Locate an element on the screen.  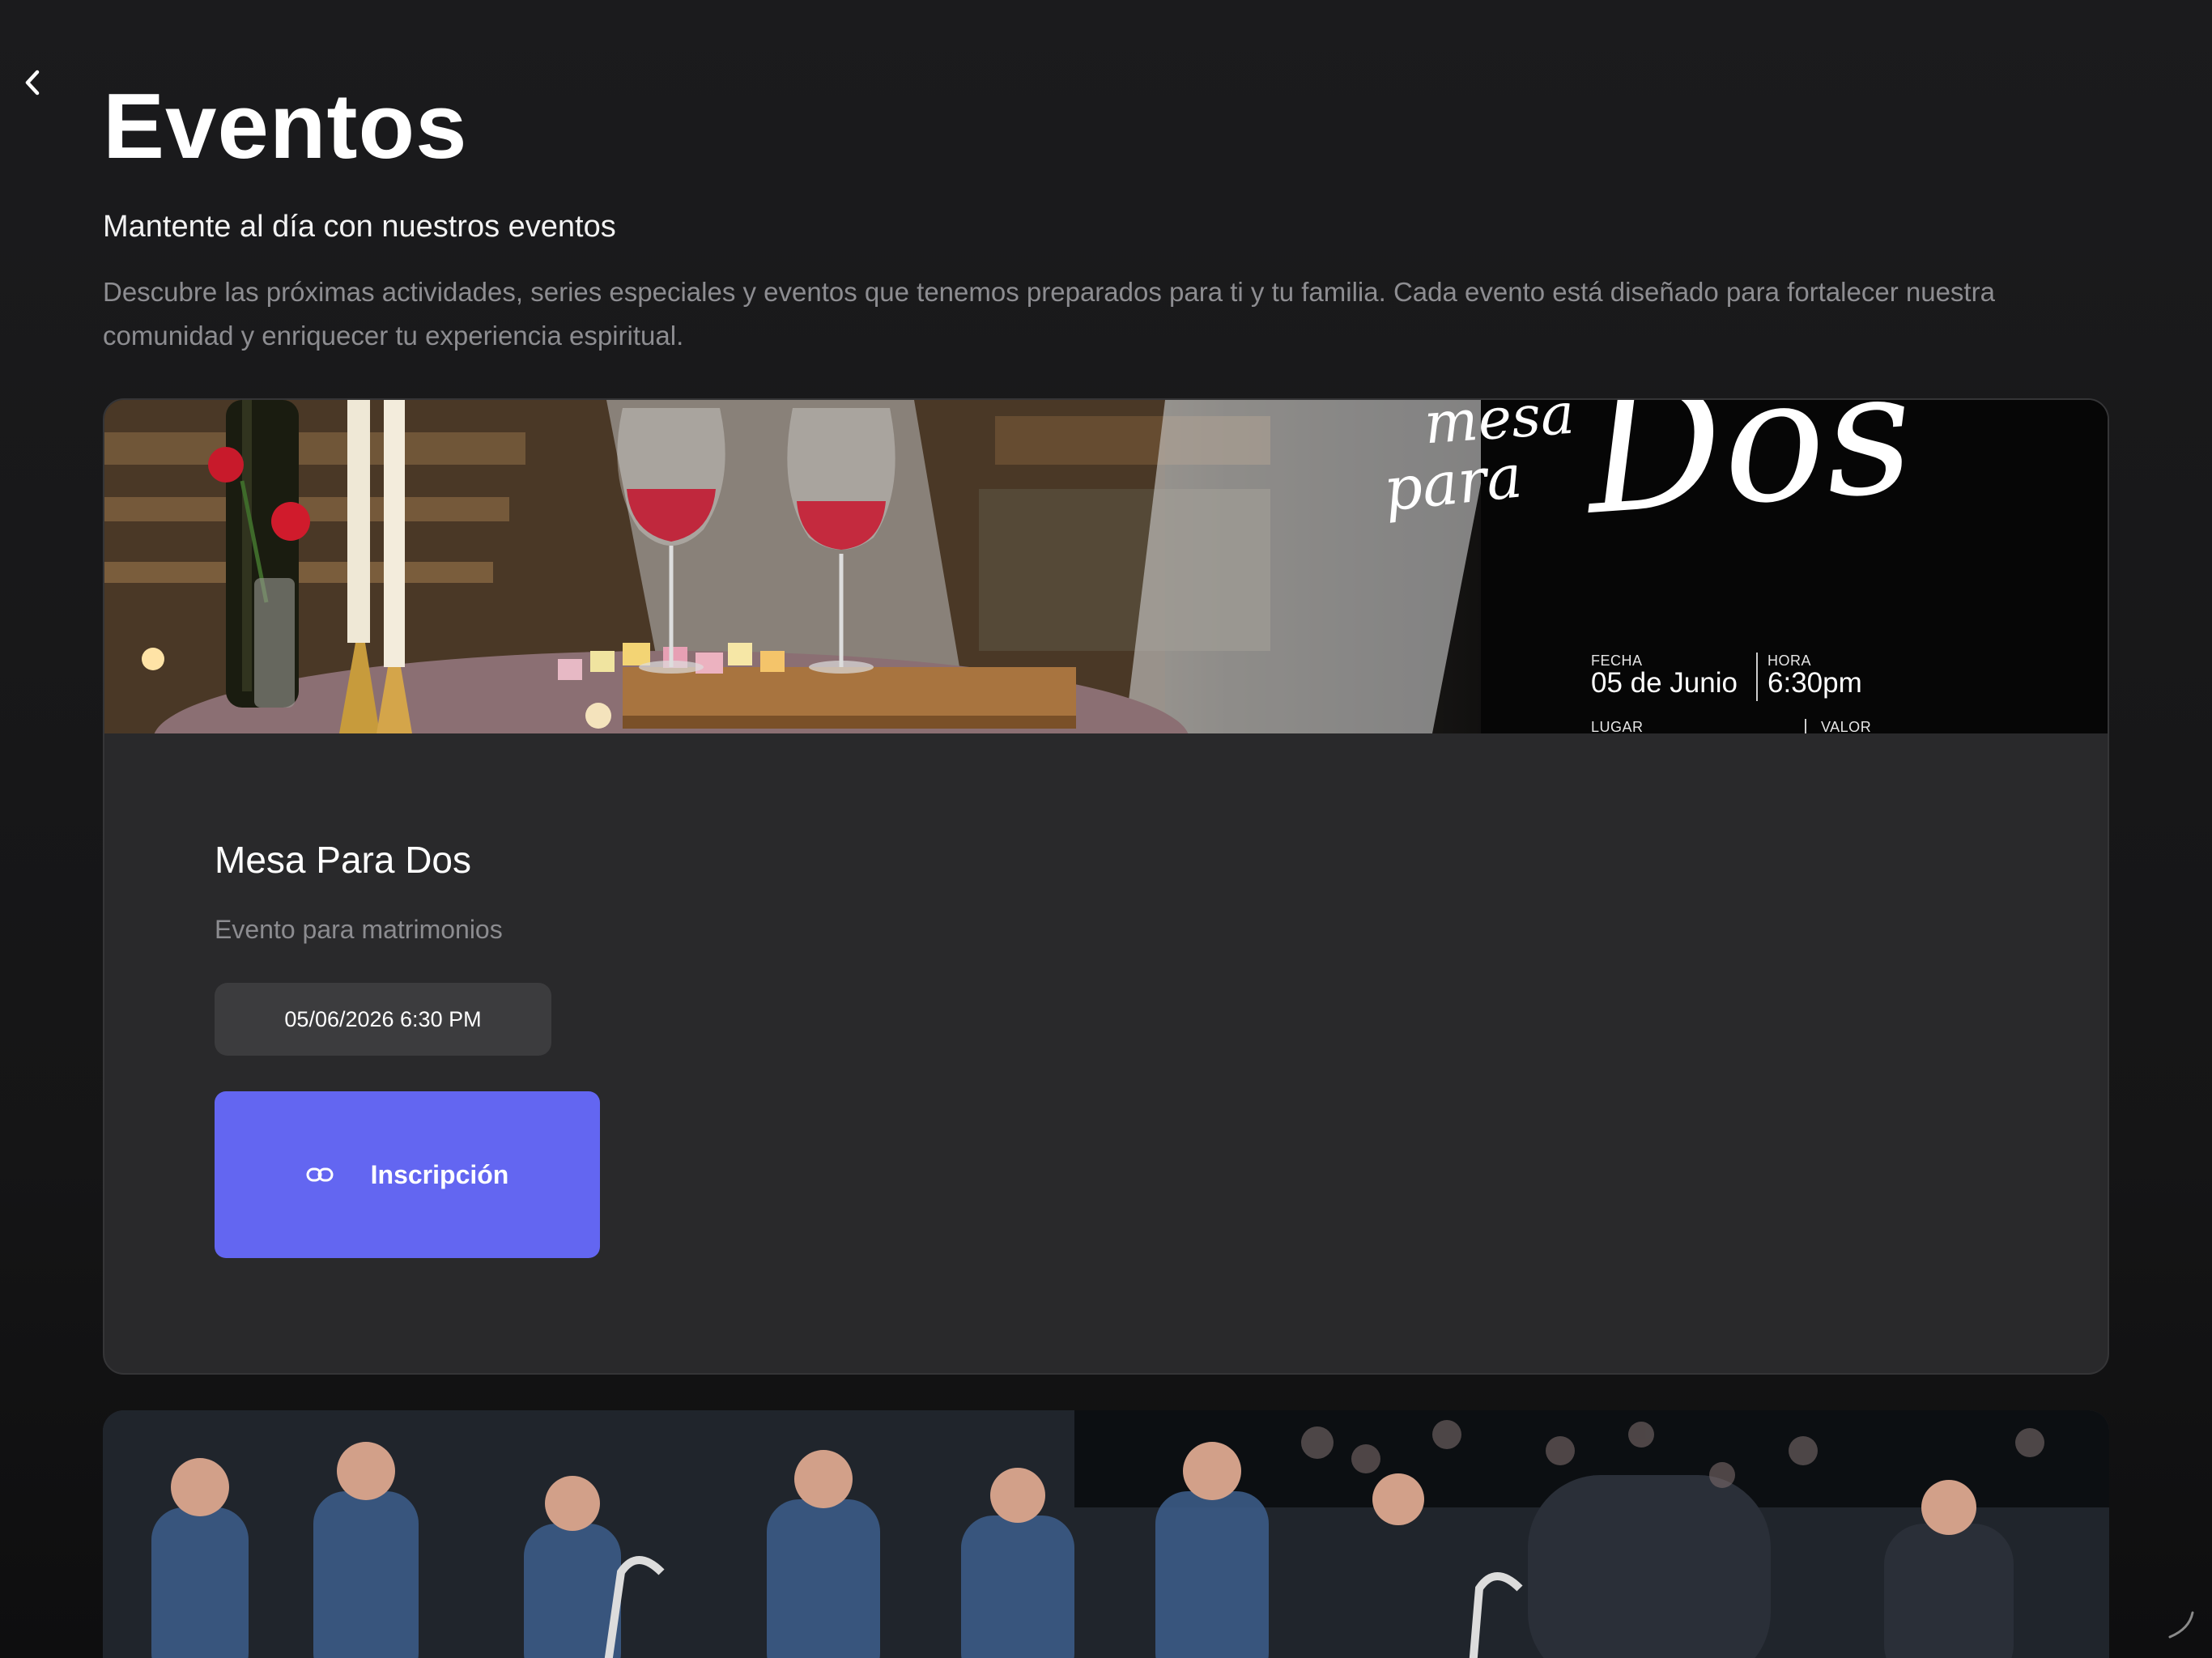
register-button-label: Inscripción is located at coordinates (439, 1174).